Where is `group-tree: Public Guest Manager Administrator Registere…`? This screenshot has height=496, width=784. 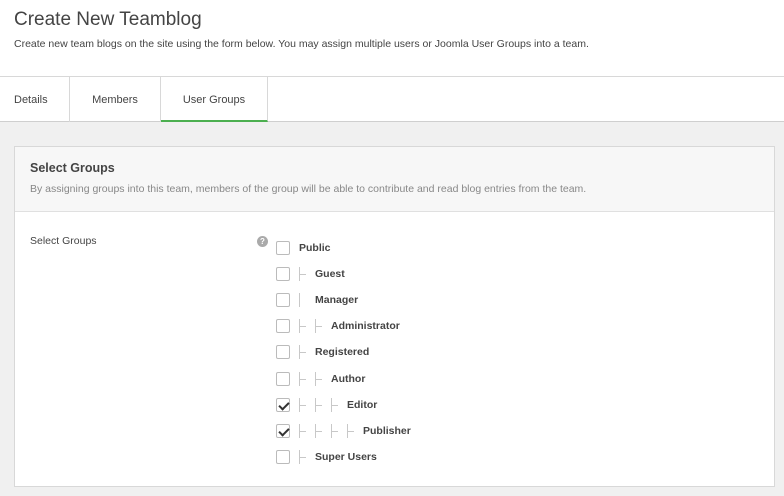
group-tree: Public Guest Manager Administrator Registere… is located at coordinates (343, 352).